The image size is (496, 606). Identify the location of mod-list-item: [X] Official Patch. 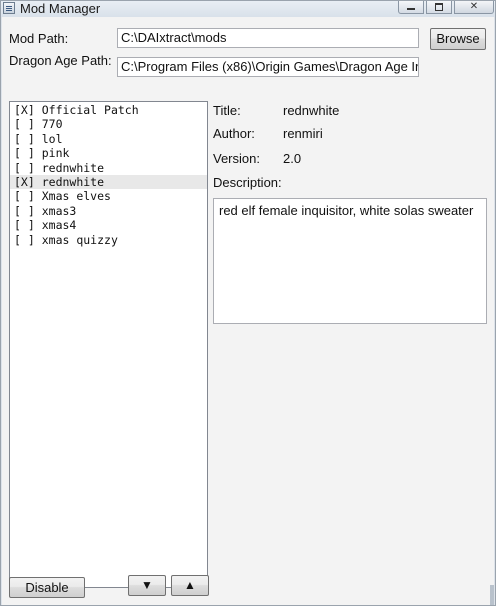
(108, 110).